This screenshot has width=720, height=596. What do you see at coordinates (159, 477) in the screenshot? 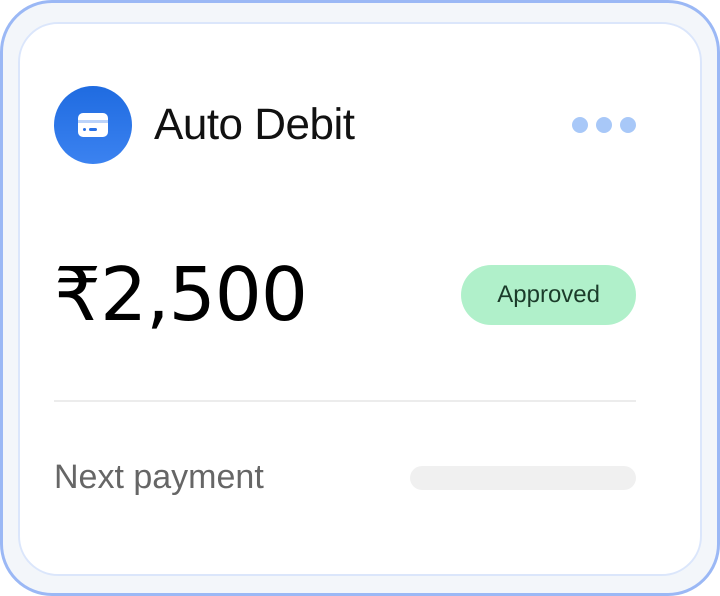
I see `next-payment-label: Next payment` at bounding box center [159, 477].